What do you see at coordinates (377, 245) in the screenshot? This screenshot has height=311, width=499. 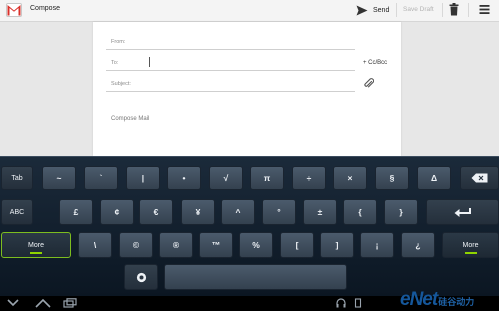 I see `key-inverted-exclamation: ¡` at bounding box center [377, 245].